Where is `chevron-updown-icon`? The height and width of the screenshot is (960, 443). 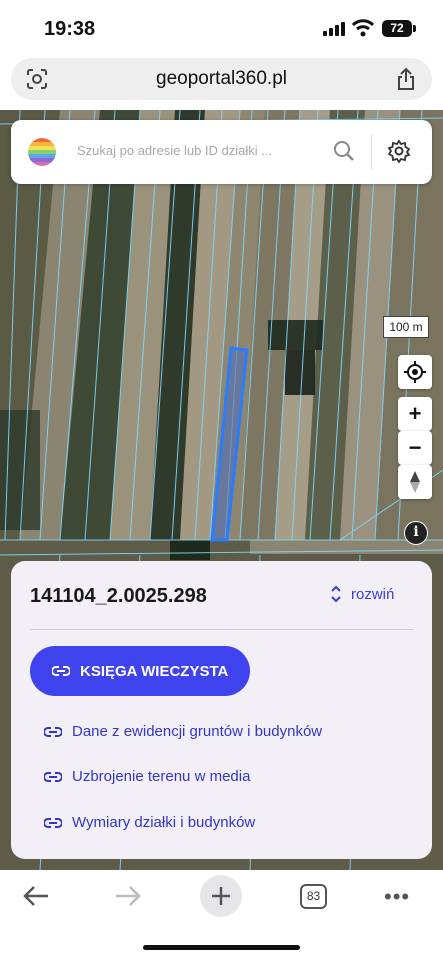
chevron-updown-icon is located at coordinates (336, 594).